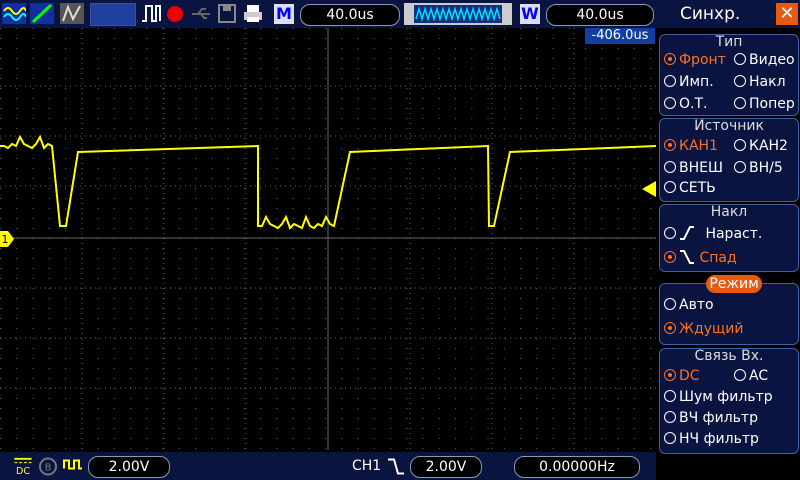  What do you see at coordinates (729, 42) in the screenshot?
I see `panel-heading-type: Тип` at bounding box center [729, 42].